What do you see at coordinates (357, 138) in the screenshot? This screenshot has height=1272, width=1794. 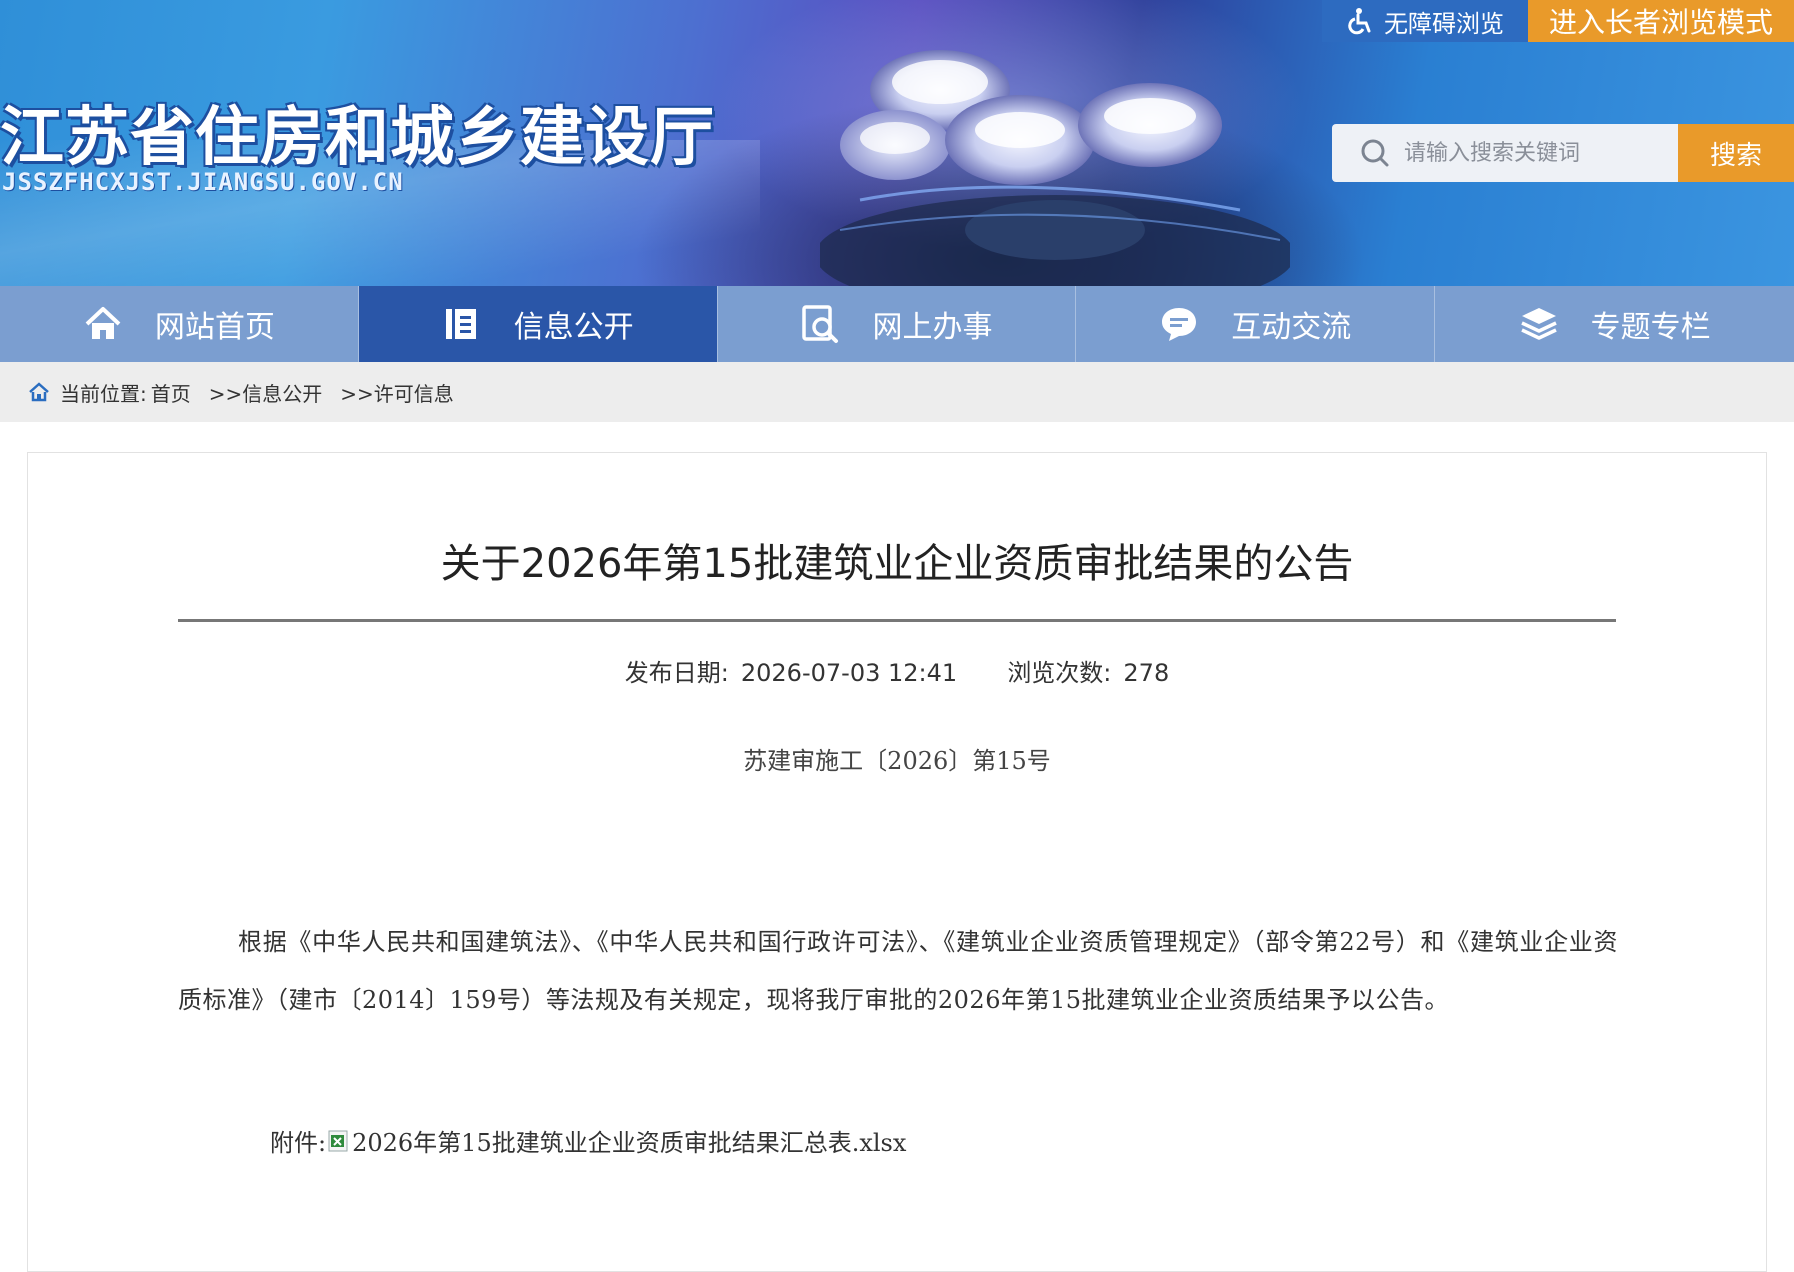 I see `site-title: 江苏省住房和城乡建设厅` at bounding box center [357, 138].